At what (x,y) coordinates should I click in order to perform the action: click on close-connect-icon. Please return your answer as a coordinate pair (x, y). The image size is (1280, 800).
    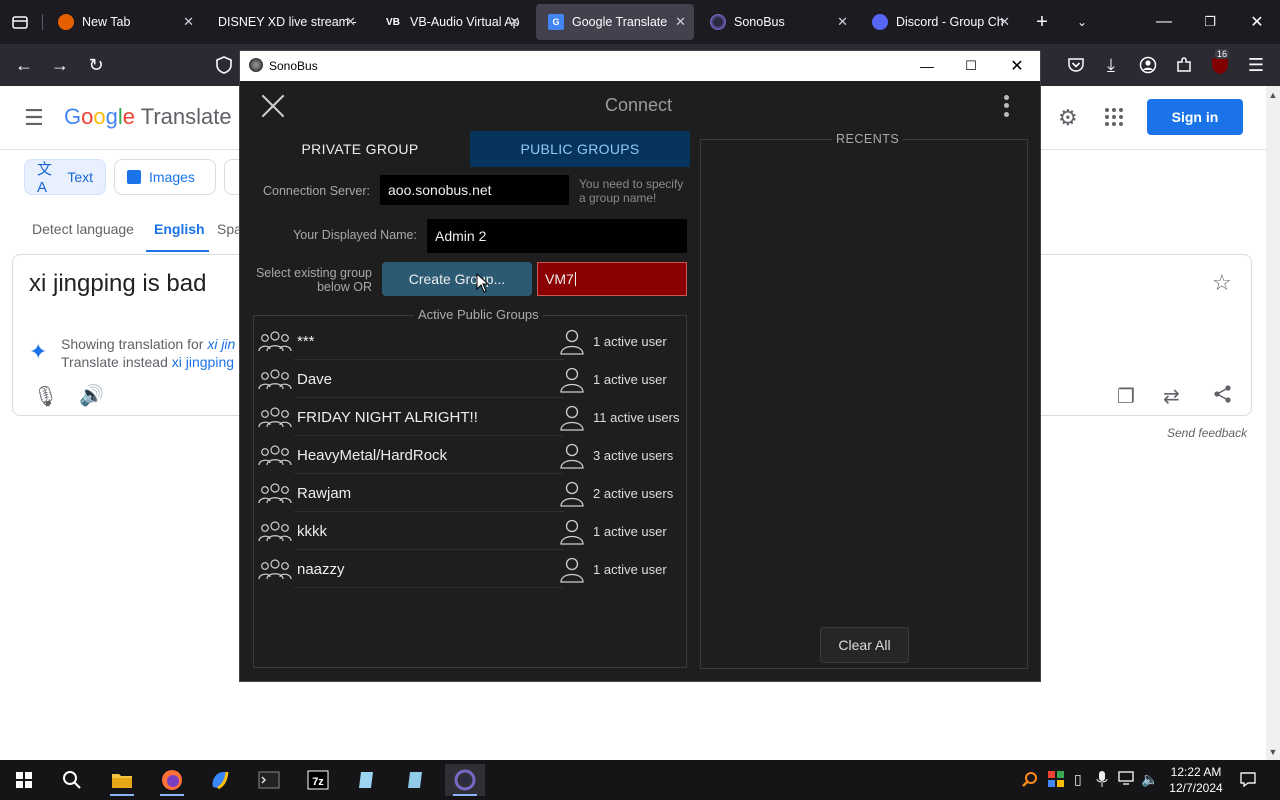
    Looking at the image, I should click on (273, 106).